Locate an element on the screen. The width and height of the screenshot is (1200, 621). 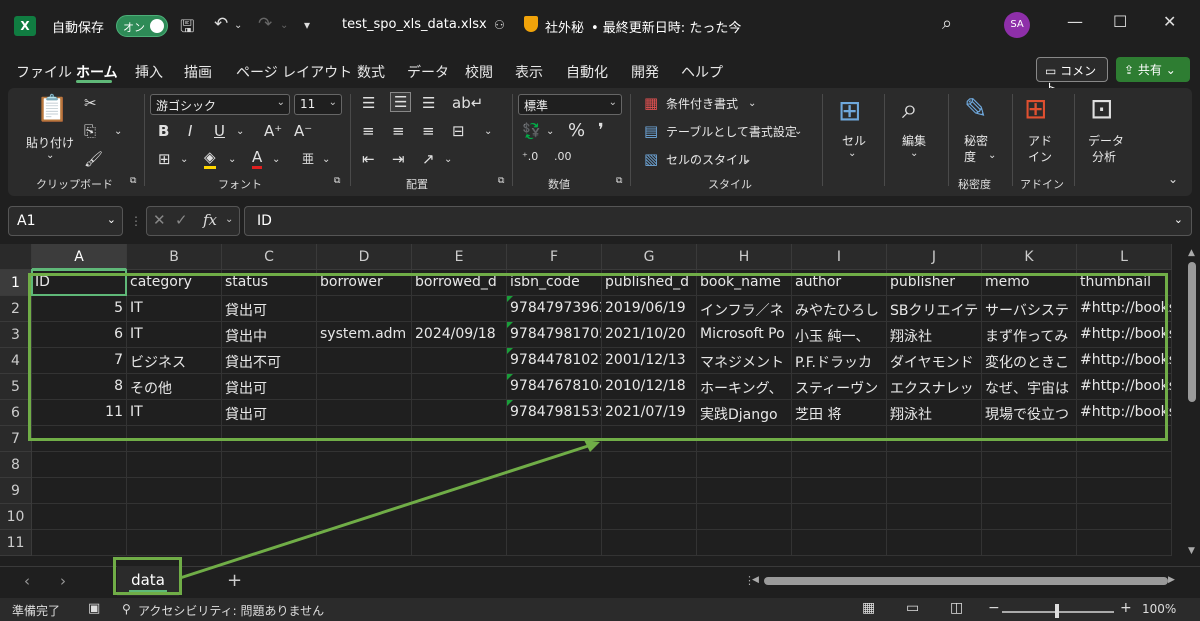
cell-a7 is located at coordinates (79, 439).